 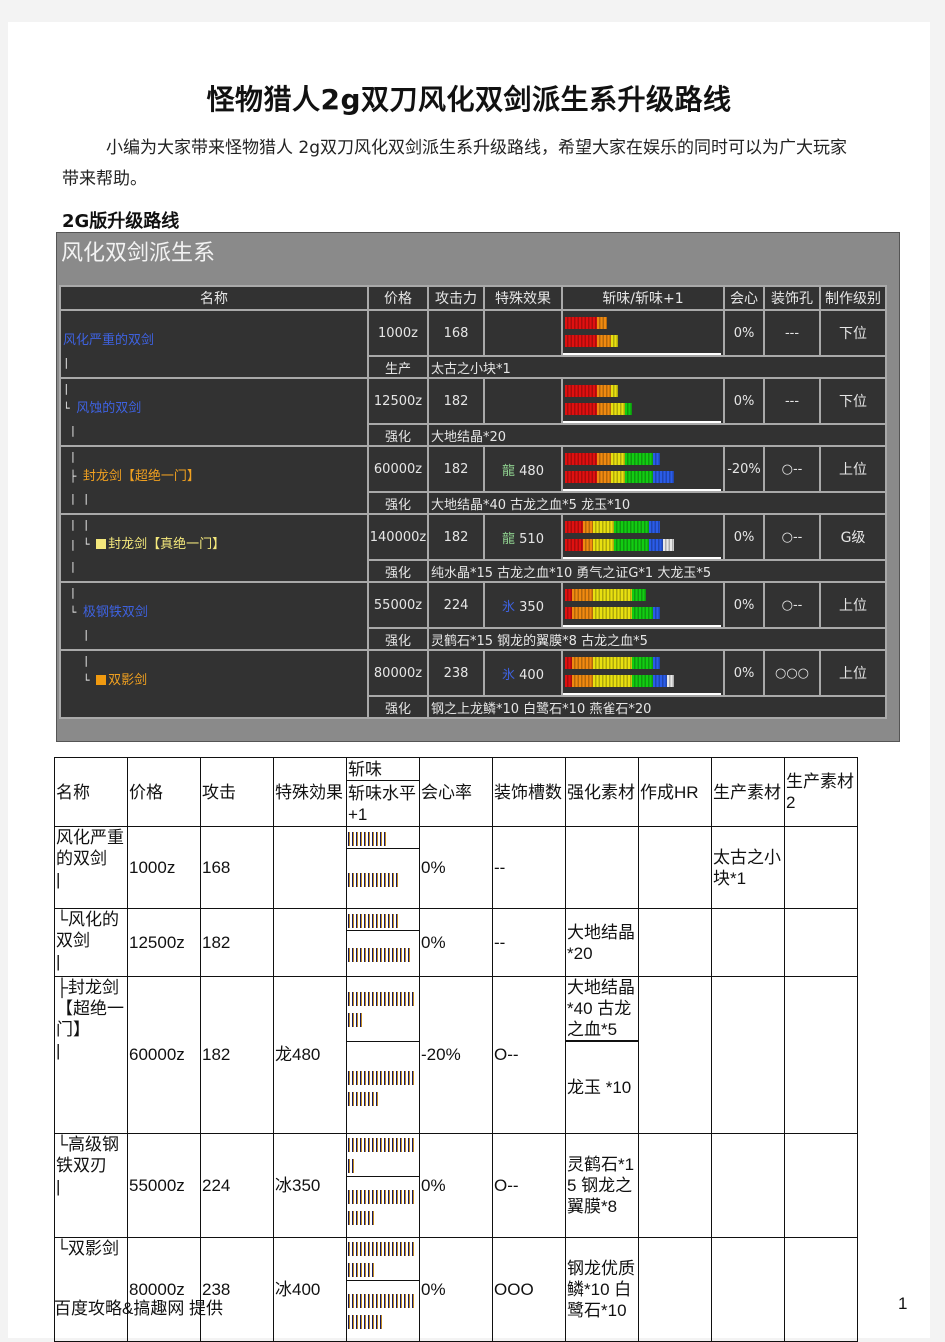 What do you see at coordinates (853, 401) in the screenshot?
I see `rank-cell: 下位` at bounding box center [853, 401].